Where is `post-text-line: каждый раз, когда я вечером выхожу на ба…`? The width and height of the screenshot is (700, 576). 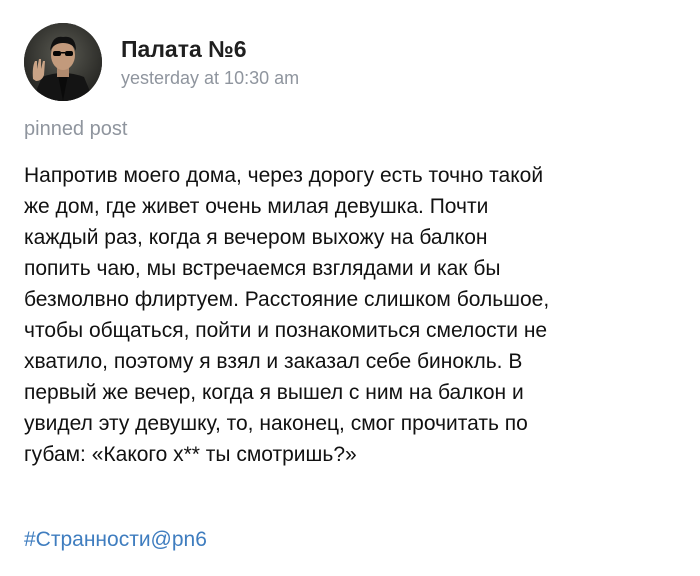 post-text-line: каждый раз, когда я вечером выхожу на ба… is located at coordinates (256, 237).